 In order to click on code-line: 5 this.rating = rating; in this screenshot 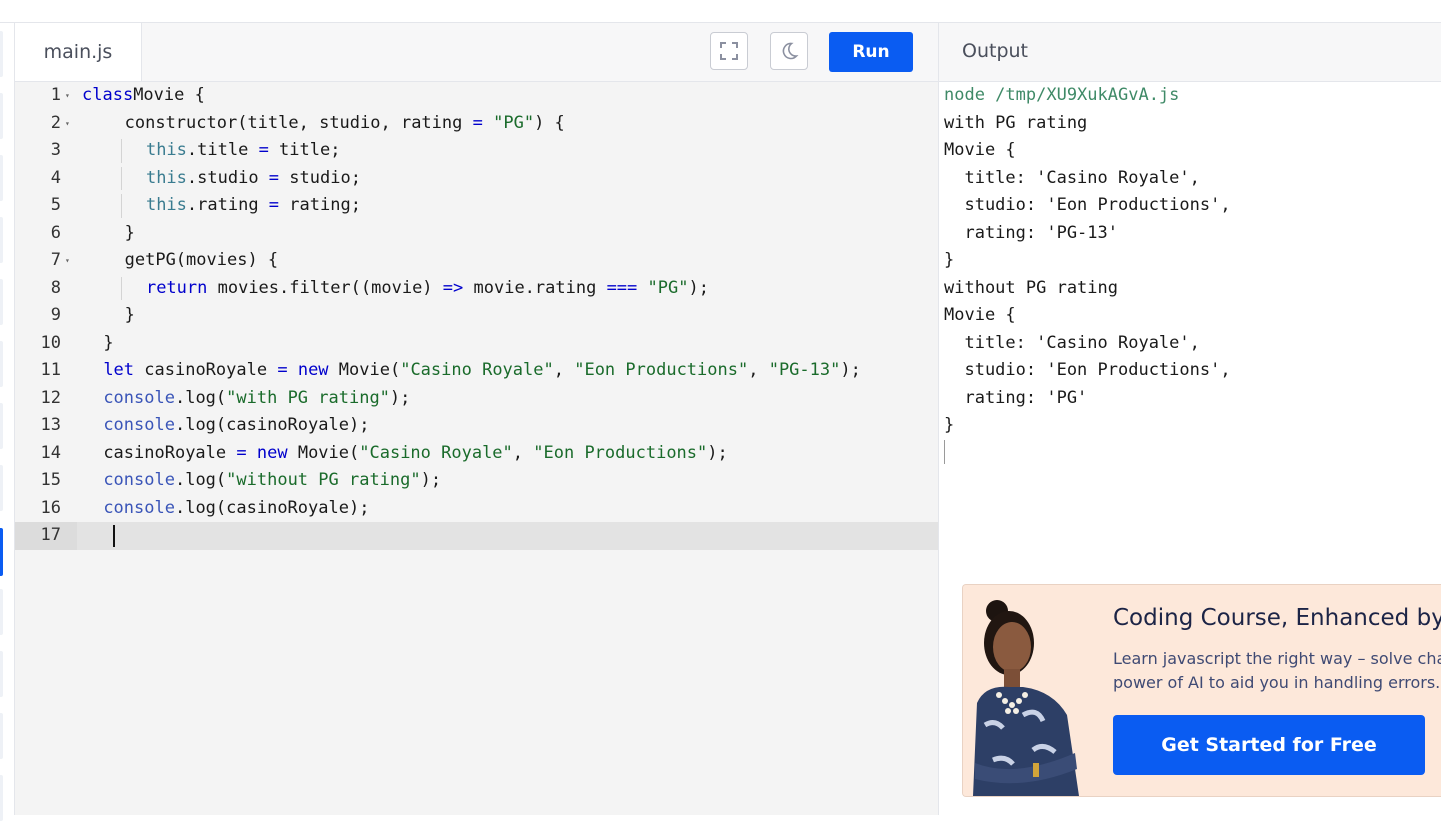, I will do `click(476, 206)`.